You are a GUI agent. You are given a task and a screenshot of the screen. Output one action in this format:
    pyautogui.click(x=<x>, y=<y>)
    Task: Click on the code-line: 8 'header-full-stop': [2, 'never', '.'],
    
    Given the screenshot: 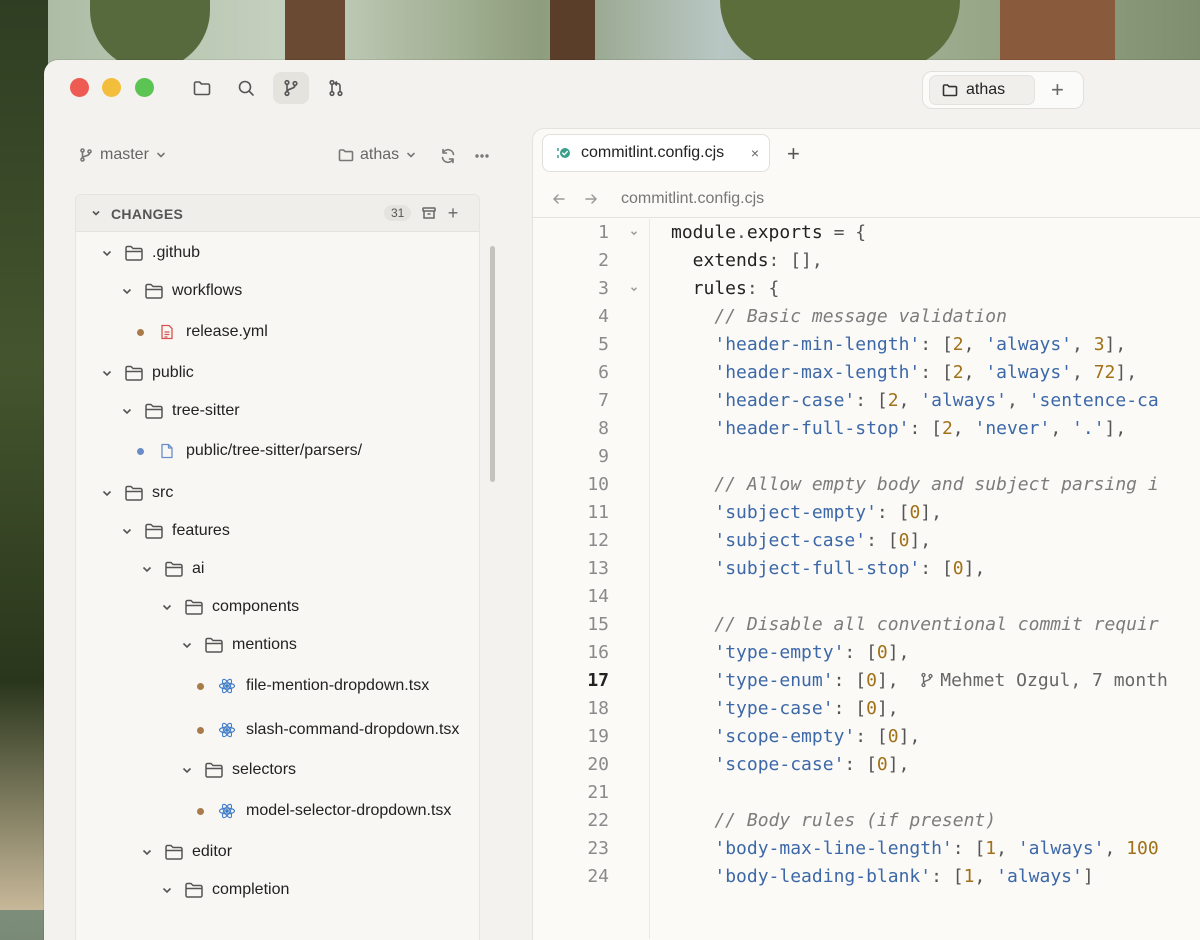 What is the action you would take?
    pyautogui.click(x=866, y=429)
    